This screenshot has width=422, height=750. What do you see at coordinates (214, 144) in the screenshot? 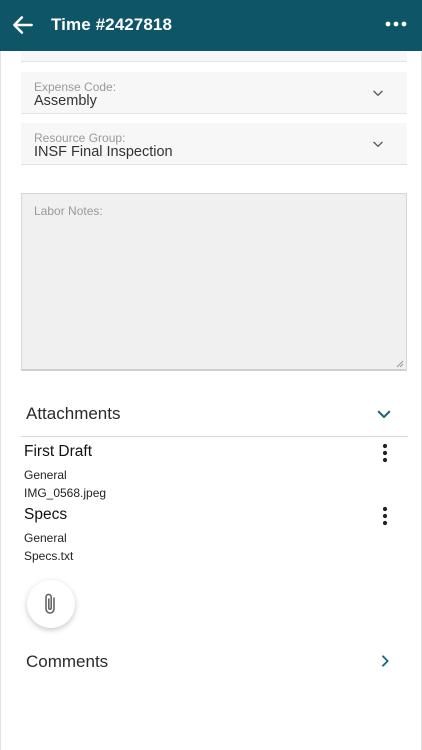
I see `resource-group-select: Resource Group: INSF Final Inspection` at bounding box center [214, 144].